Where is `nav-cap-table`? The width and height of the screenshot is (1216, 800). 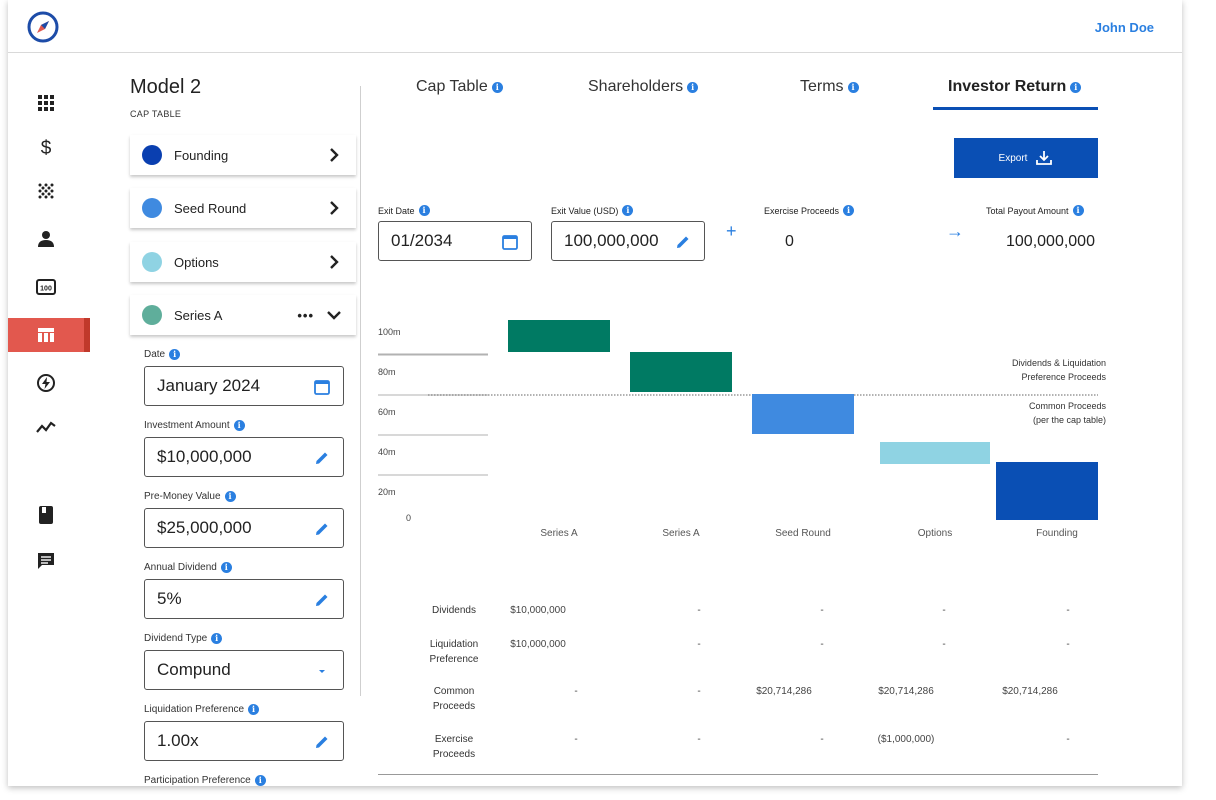
nav-cap-table is located at coordinates (49, 335).